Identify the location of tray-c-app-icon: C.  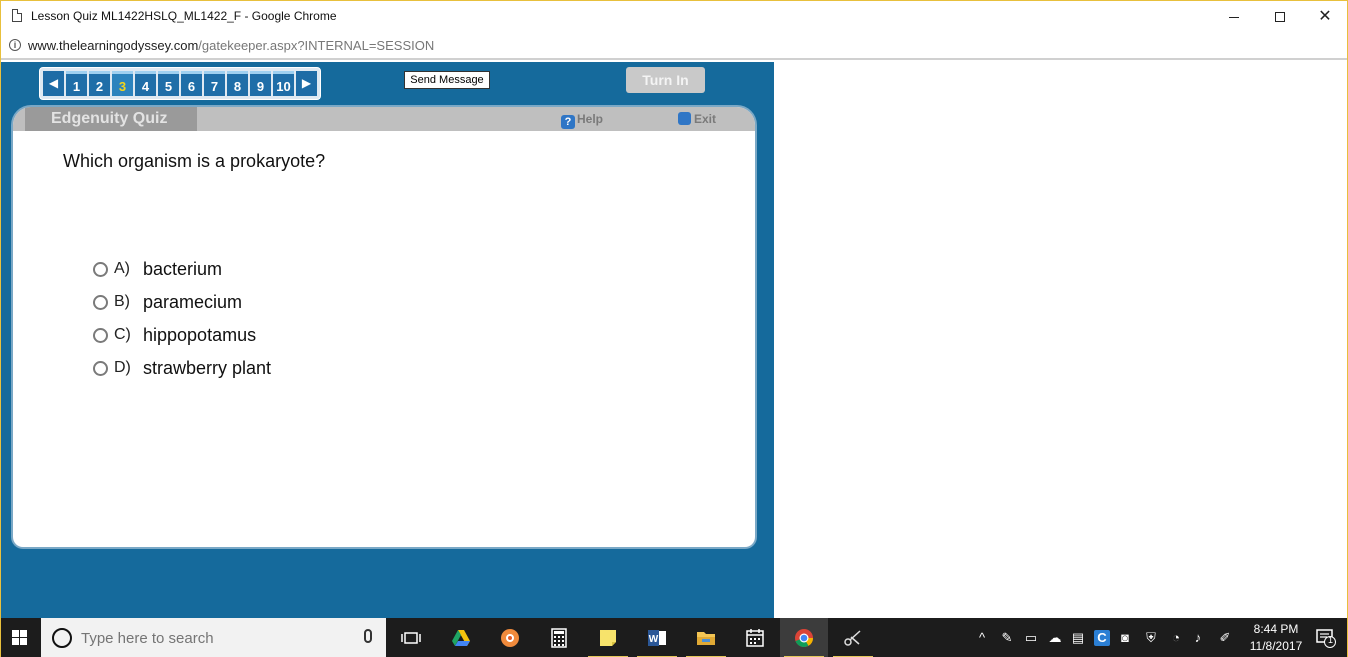
(1102, 638).